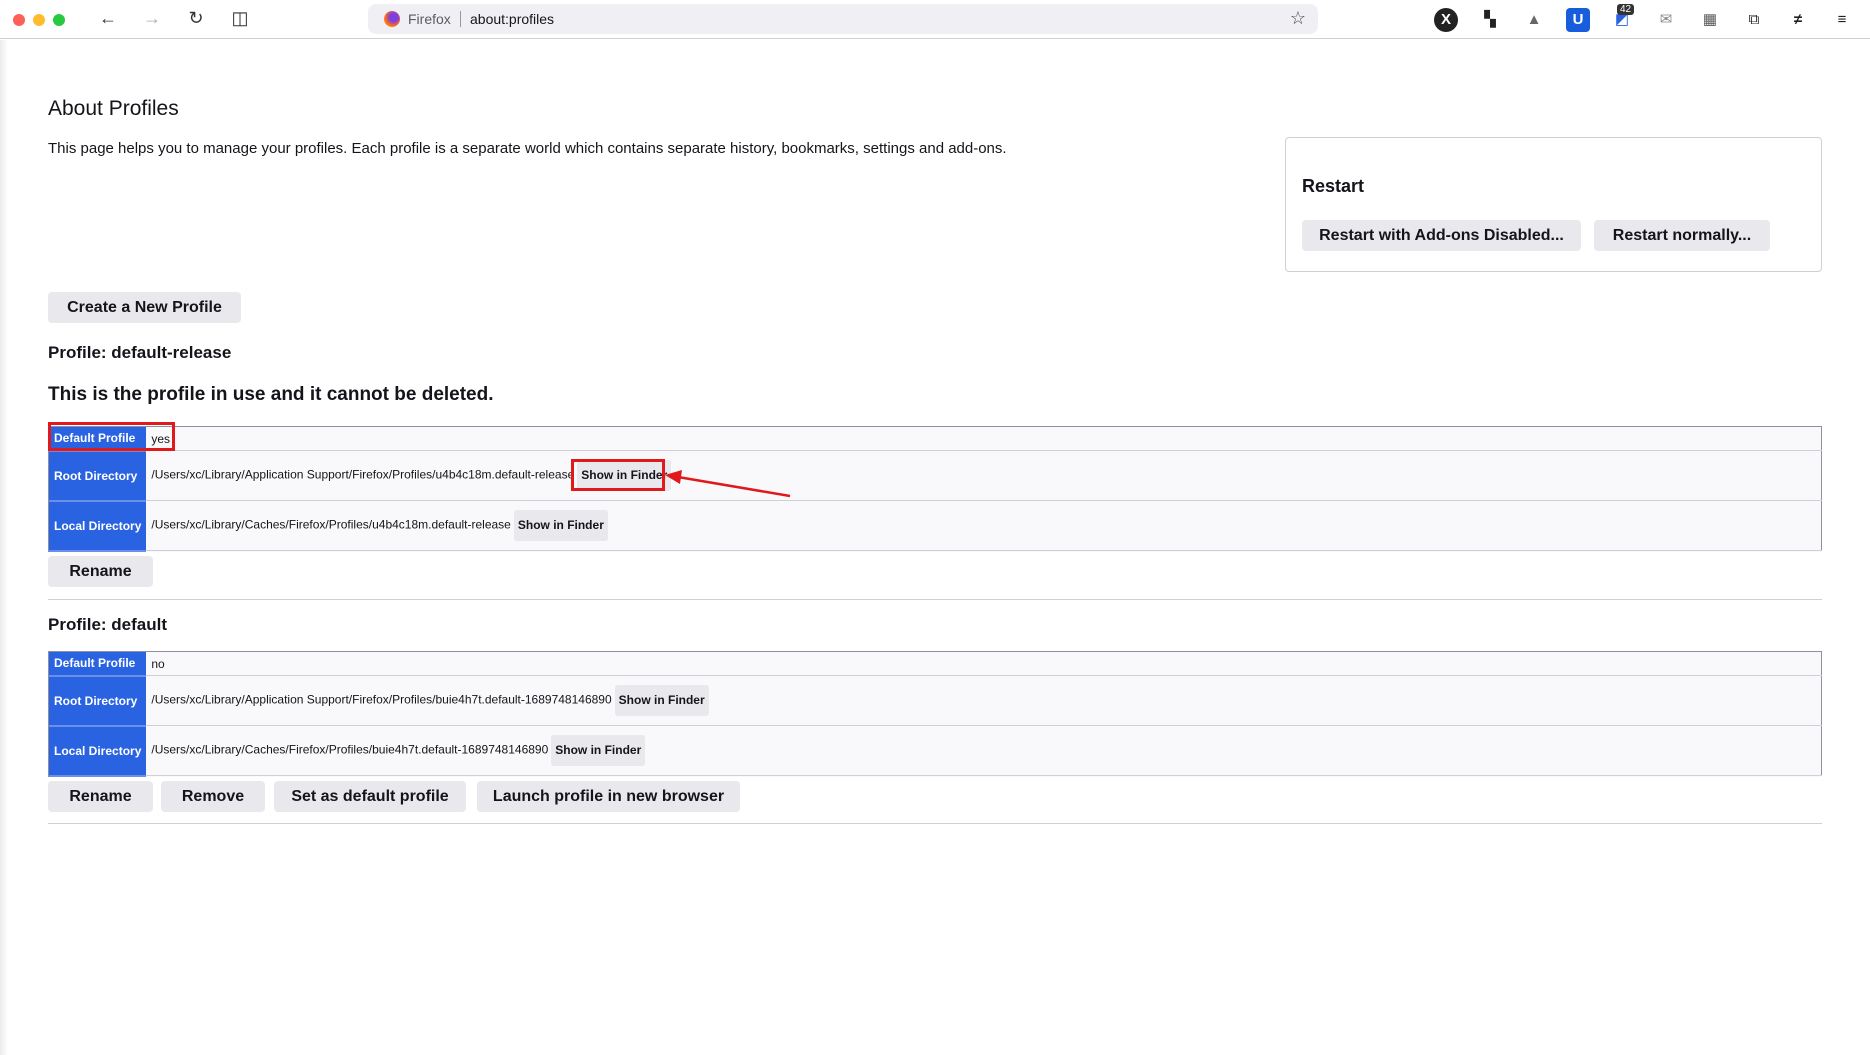 The height and width of the screenshot is (1055, 1870). Describe the element at coordinates (429, 19) in the screenshot. I see `browser-brand: Firefox` at that location.